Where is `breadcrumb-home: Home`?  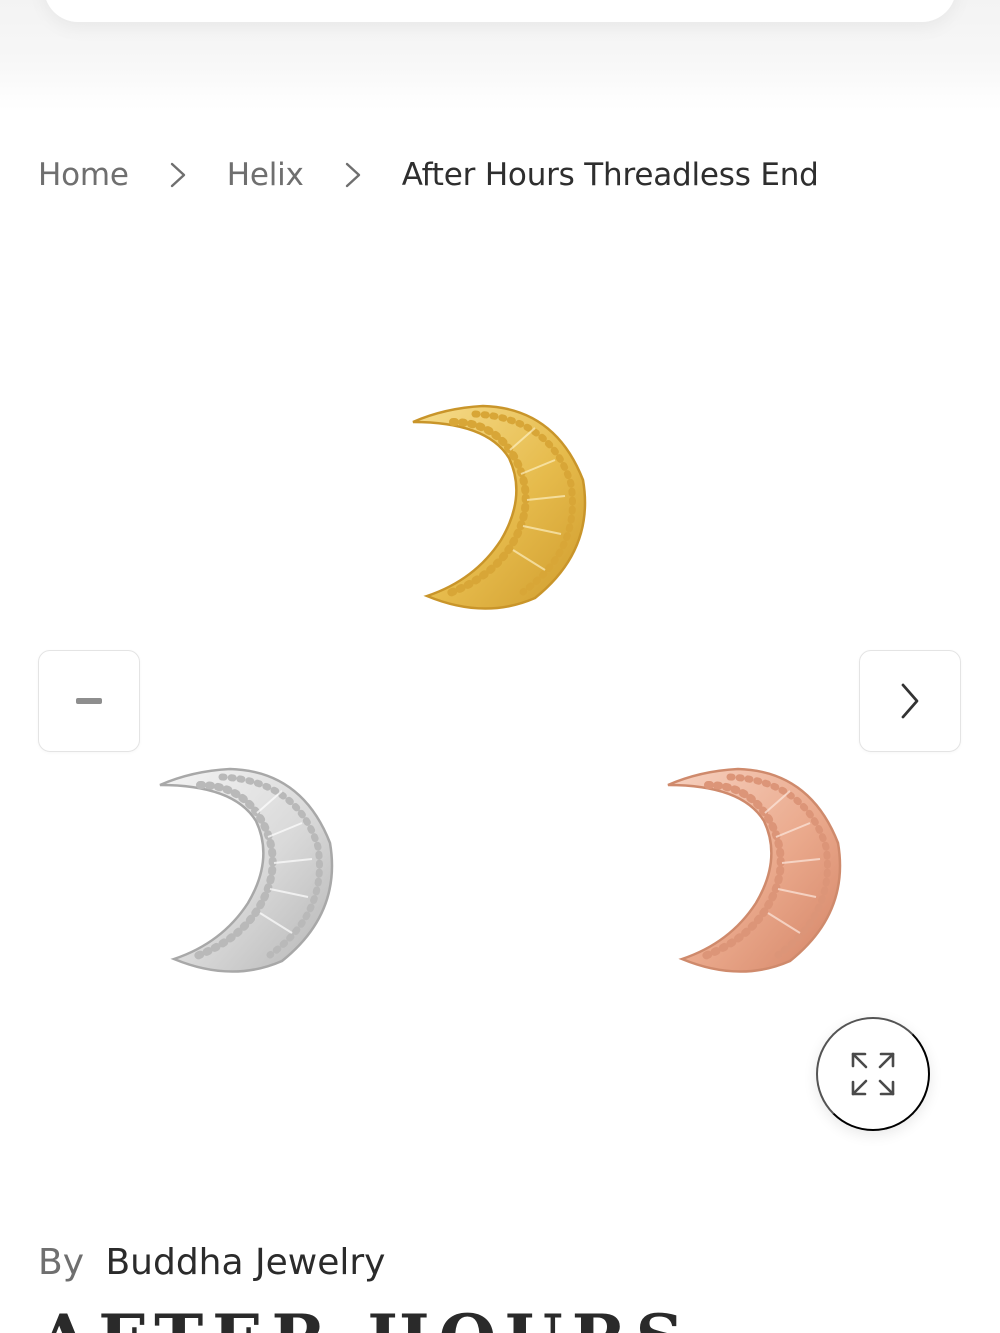 breadcrumb-home: Home is located at coordinates (83, 175).